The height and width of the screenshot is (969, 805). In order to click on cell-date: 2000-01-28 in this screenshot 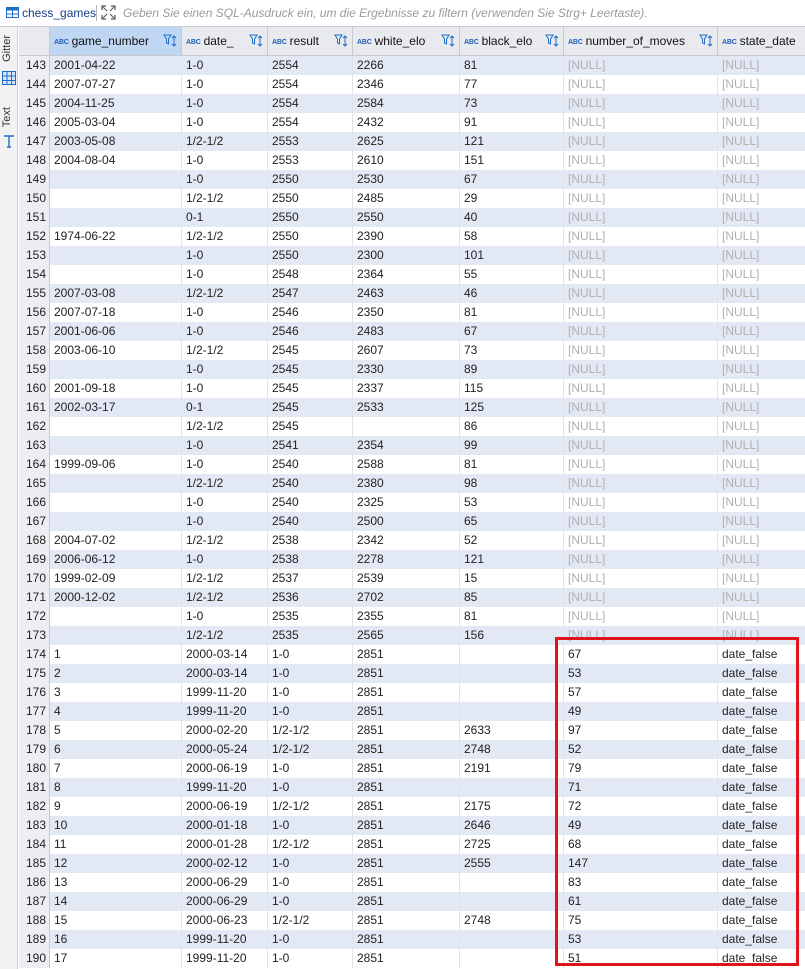, I will do `click(225, 844)`.